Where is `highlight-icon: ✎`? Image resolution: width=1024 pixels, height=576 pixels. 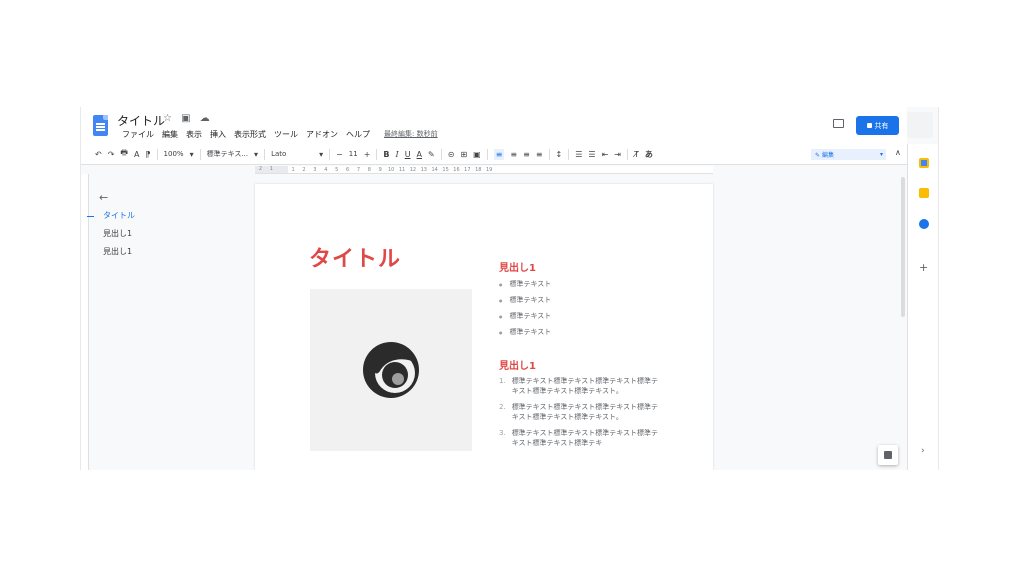 highlight-icon: ✎ is located at coordinates (431, 154).